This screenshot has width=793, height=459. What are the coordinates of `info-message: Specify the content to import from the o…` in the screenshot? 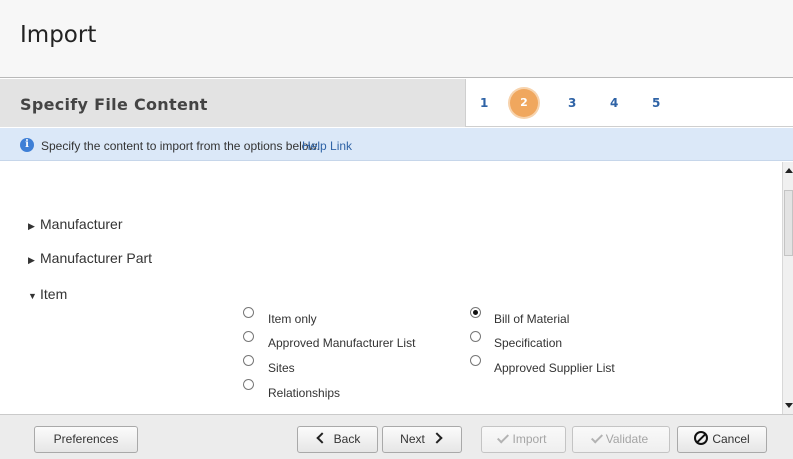 It's located at (180, 146).